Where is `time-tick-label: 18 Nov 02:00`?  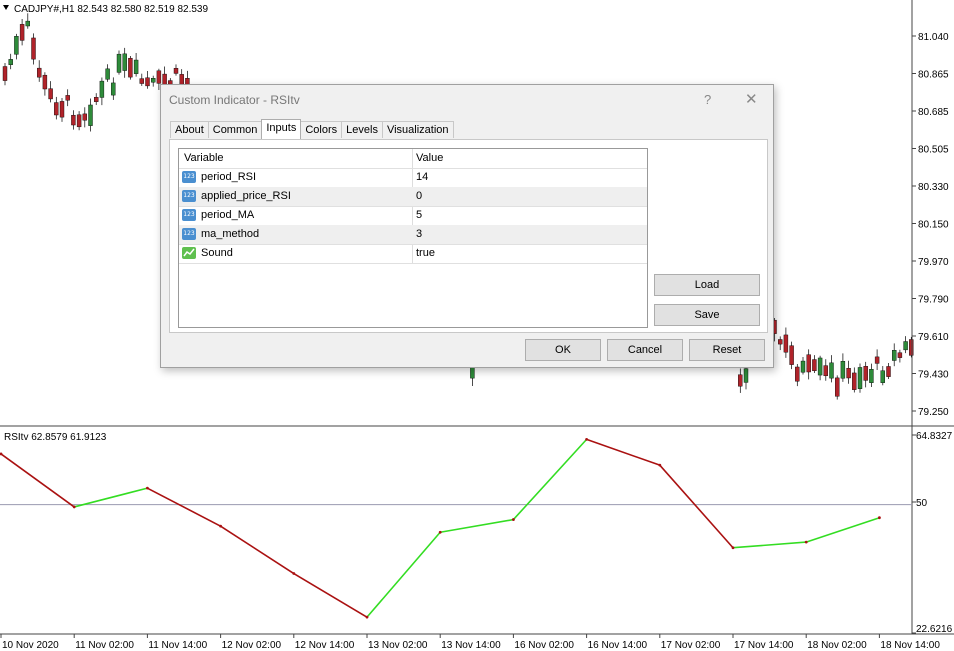 time-tick-label: 18 Nov 02:00 is located at coordinates (837, 645).